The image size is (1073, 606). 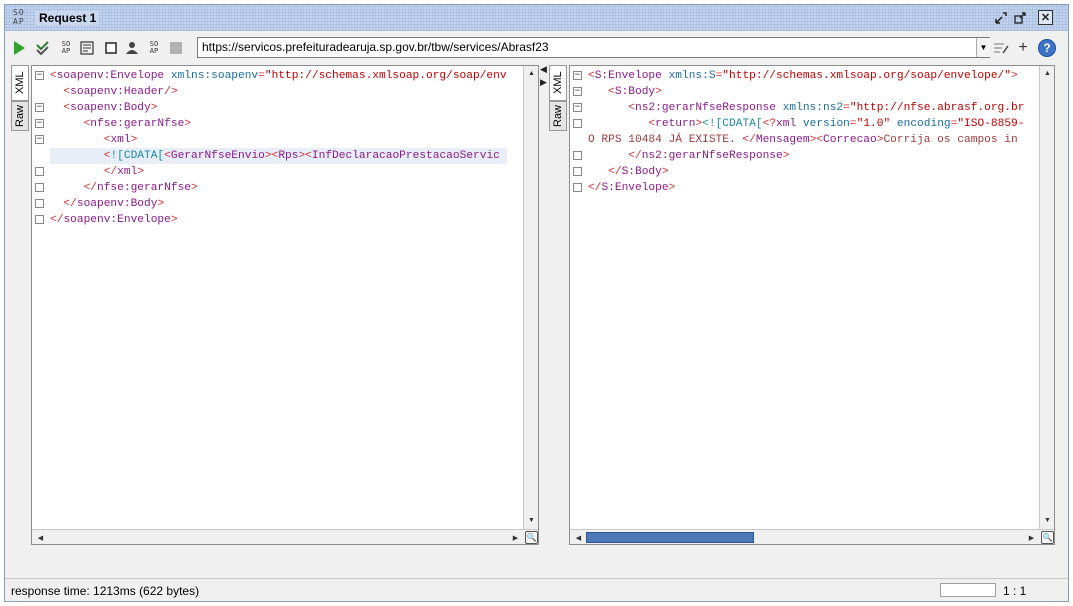 I want to click on collapse-right-icon: ▶, so click(x=543, y=82).